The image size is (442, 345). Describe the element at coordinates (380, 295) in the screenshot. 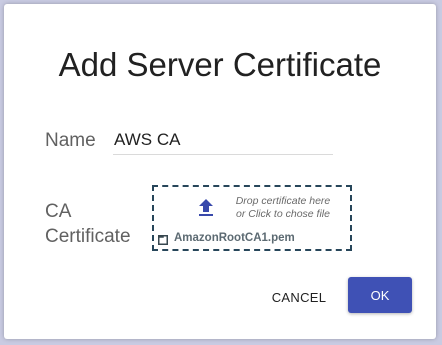

I see `ok-button: OK` at that location.